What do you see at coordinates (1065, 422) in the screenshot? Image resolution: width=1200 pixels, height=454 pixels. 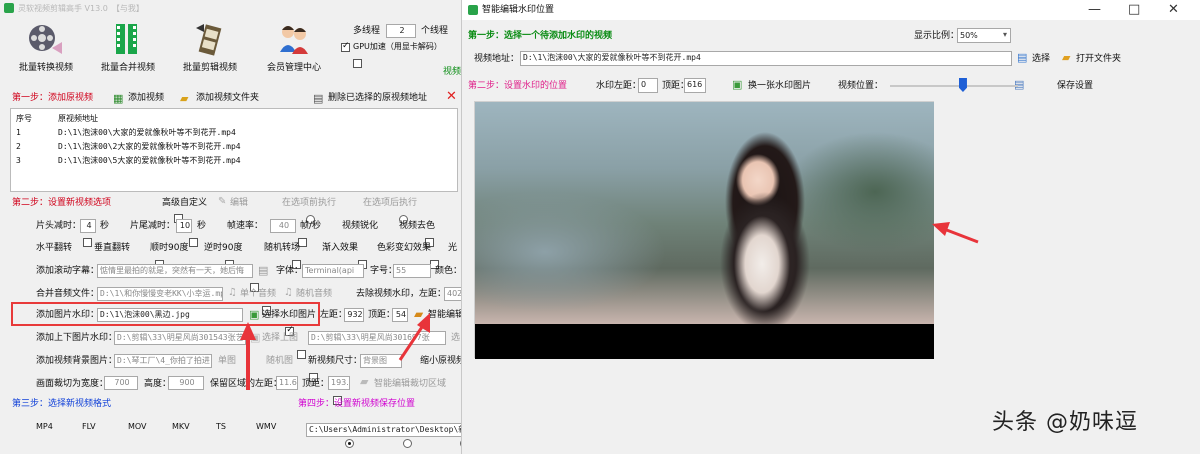 I see `overlay-watermark-text: 头条 @奶味逗` at bounding box center [1065, 422].